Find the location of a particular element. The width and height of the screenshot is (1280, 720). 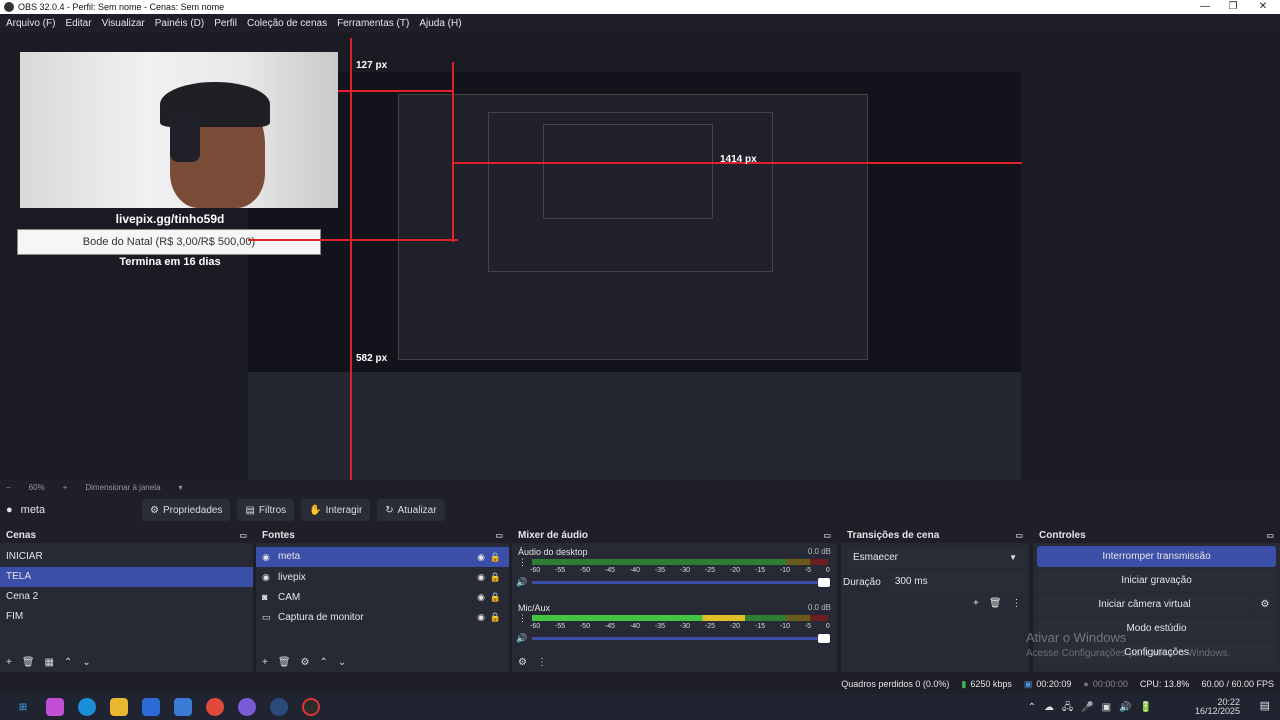

minimize-button: — is located at coordinates (1205, 7).